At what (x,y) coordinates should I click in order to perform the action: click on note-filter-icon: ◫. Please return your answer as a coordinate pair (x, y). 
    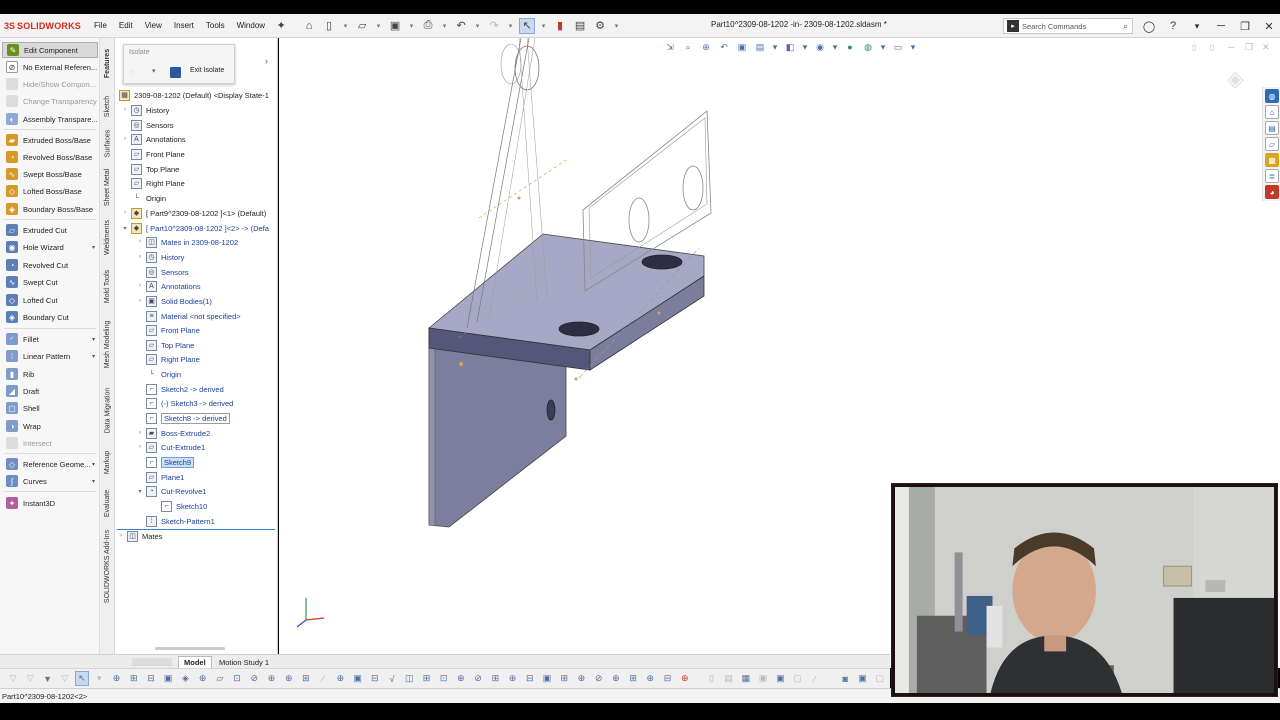
    Looking at the image, I should click on (409, 678).